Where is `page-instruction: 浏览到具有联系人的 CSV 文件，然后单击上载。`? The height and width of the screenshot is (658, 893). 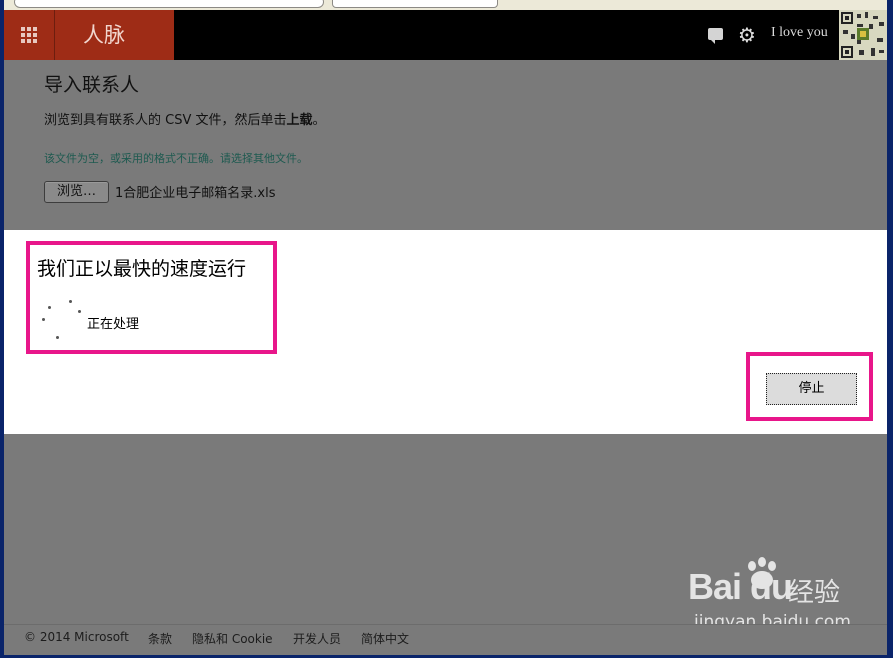
page-instruction: 浏览到具有联系人的 CSV 文件，然后单击上载。 is located at coordinates (185, 118).